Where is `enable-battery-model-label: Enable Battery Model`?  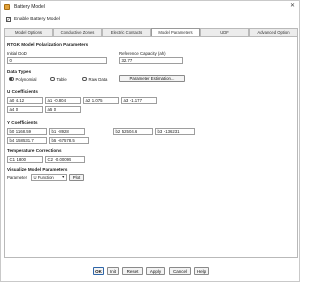 enable-battery-model-label: Enable Battery Model is located at coordinates (37, 19).